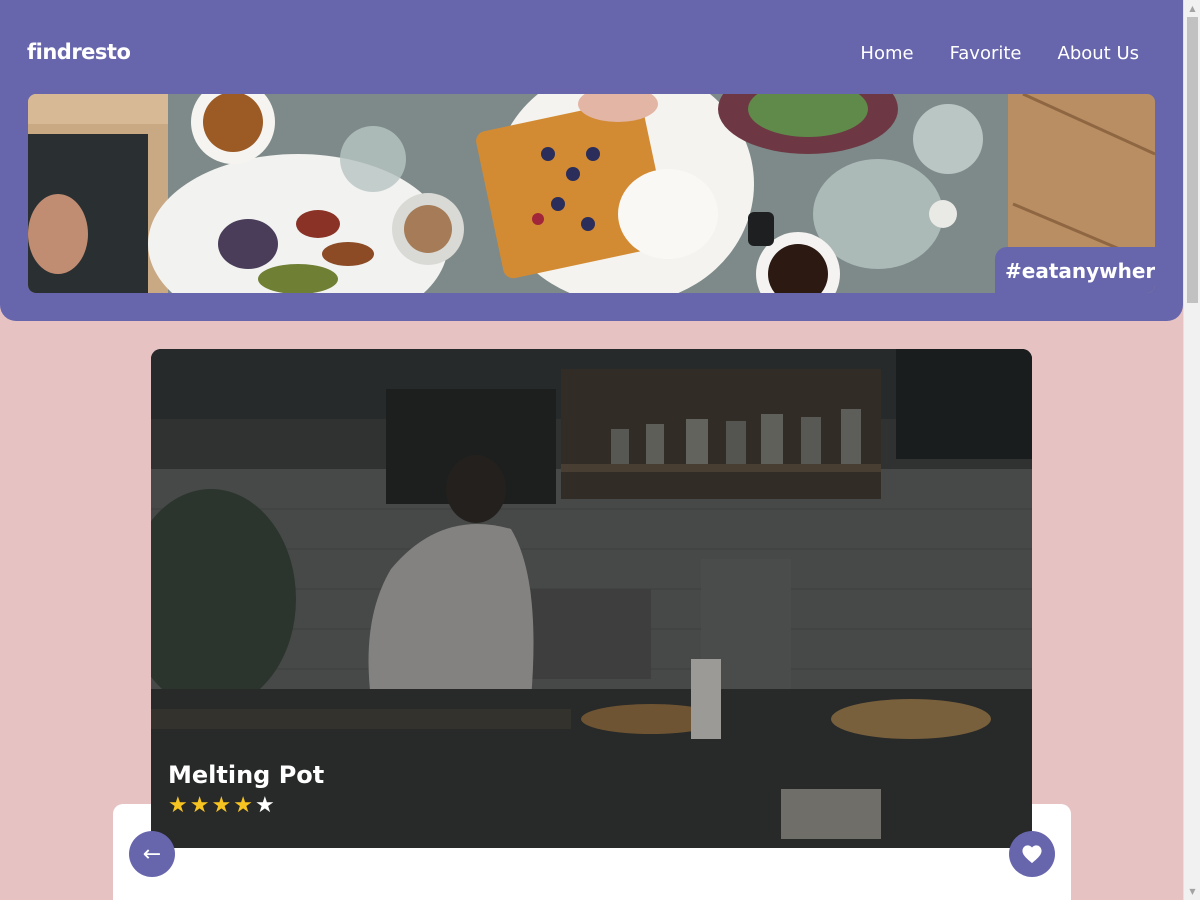  Describe the element at coordinates (1191, 450) in the screenshot. I see `vertical-scrollbar: ▲ ▼` at that location.